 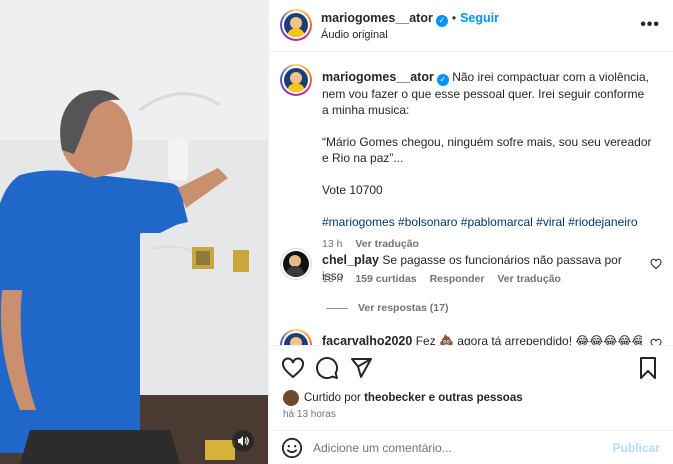 I want to click on reply-button: Responder, so click(x=457, y=279).